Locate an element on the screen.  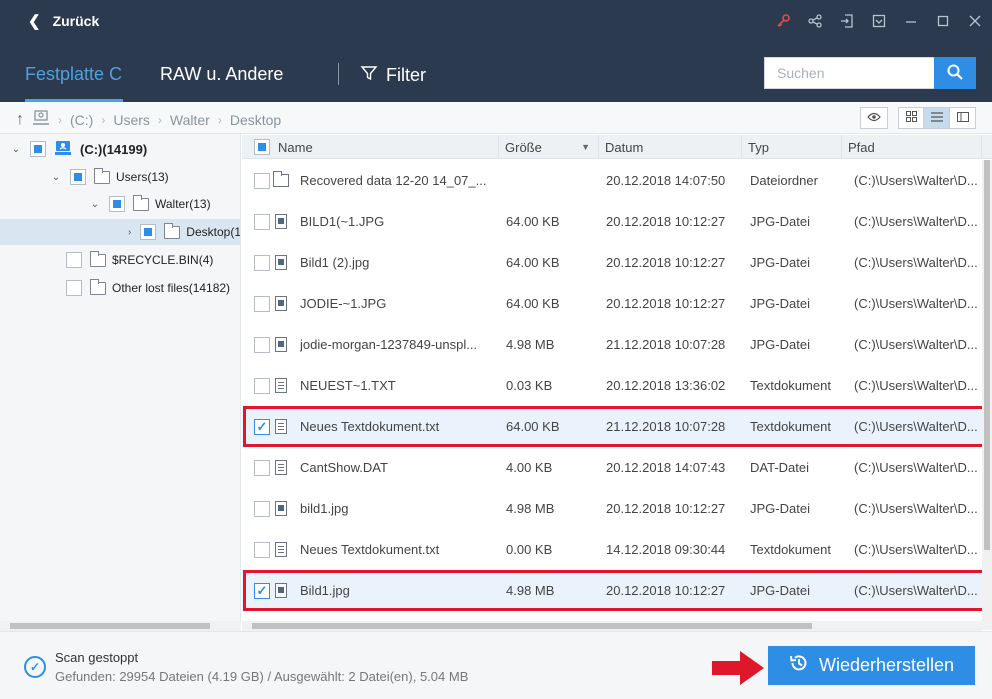
search-button is located at coordinates (955, 73).